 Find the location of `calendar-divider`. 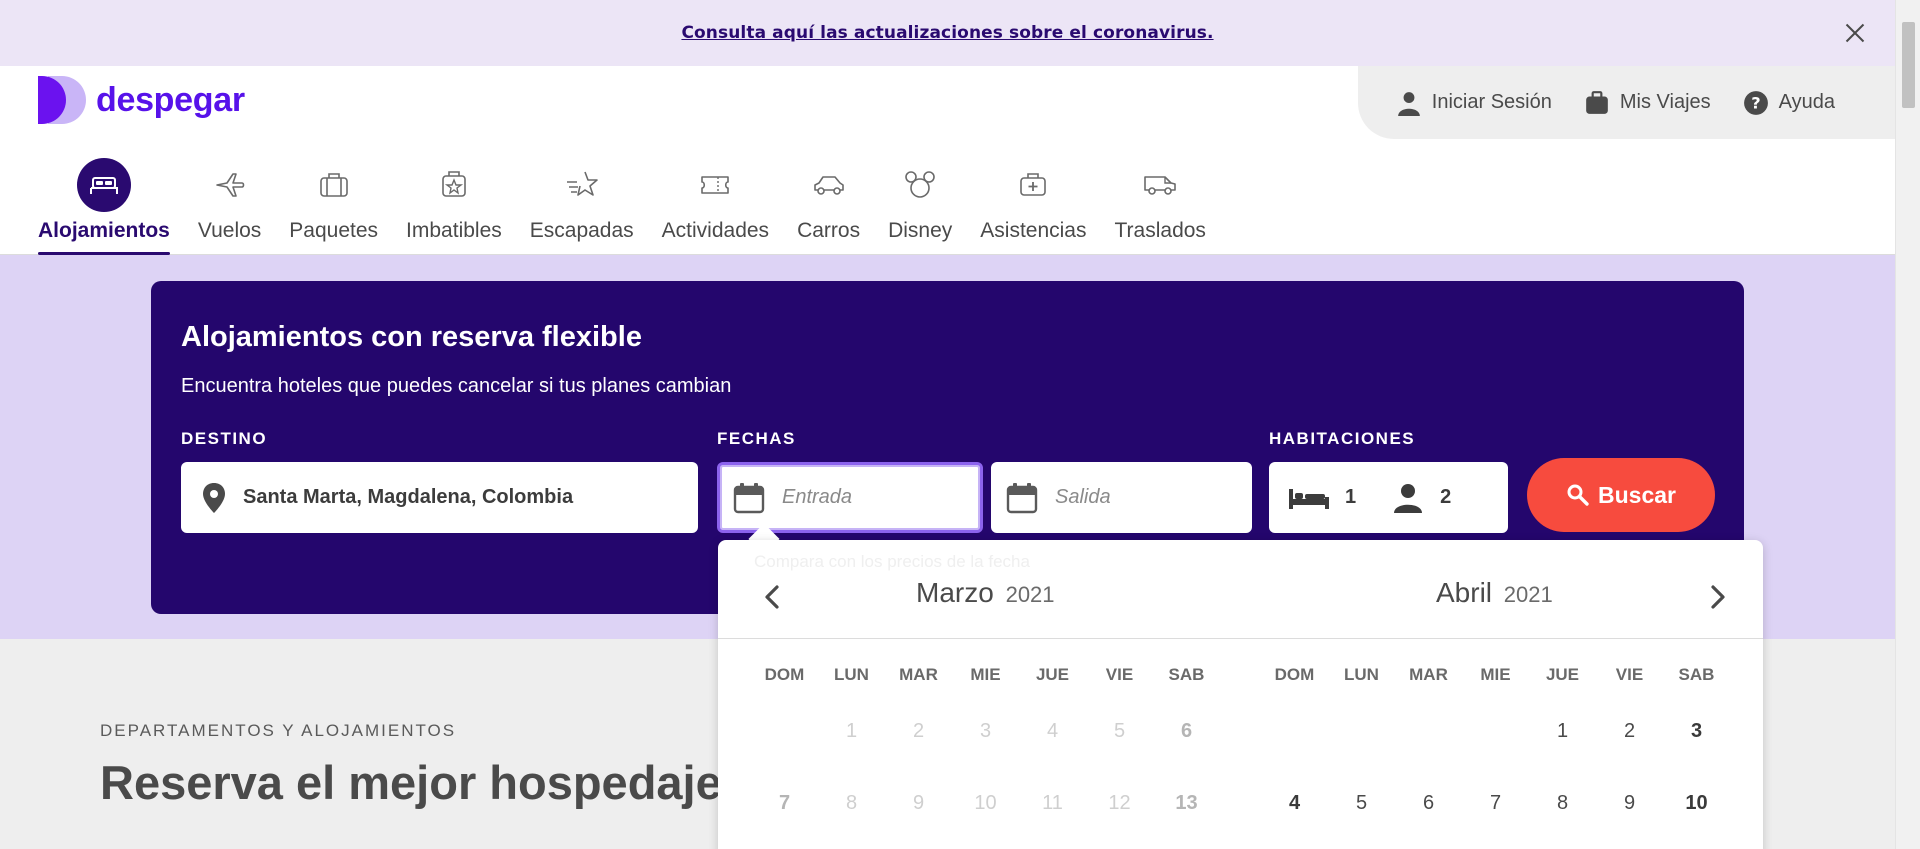

calendar-divider is located at coordinates (1240, 638).